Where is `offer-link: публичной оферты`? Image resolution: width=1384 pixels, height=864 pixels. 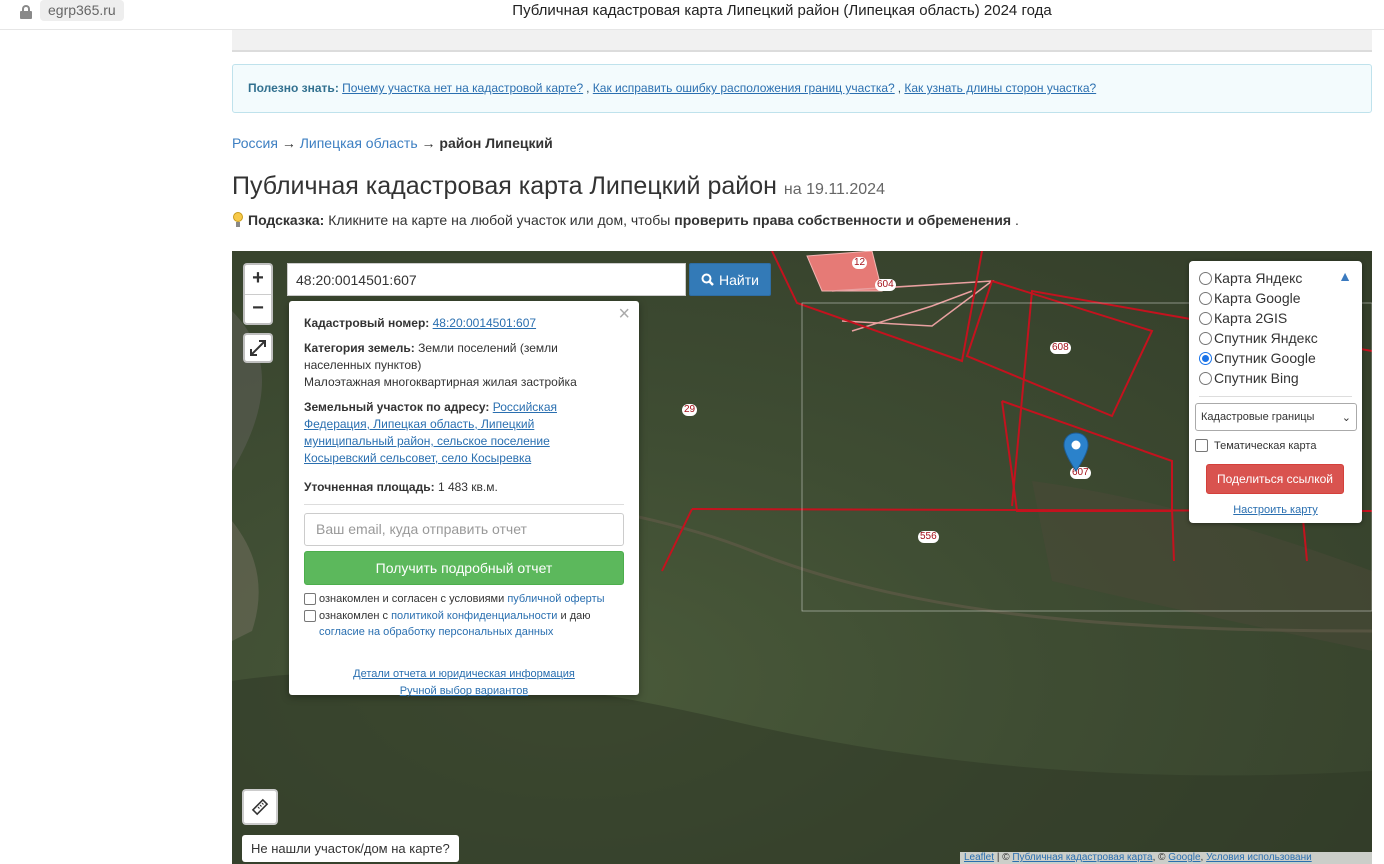 offer-link: публичной оферты is located at coordinates (555, 599).